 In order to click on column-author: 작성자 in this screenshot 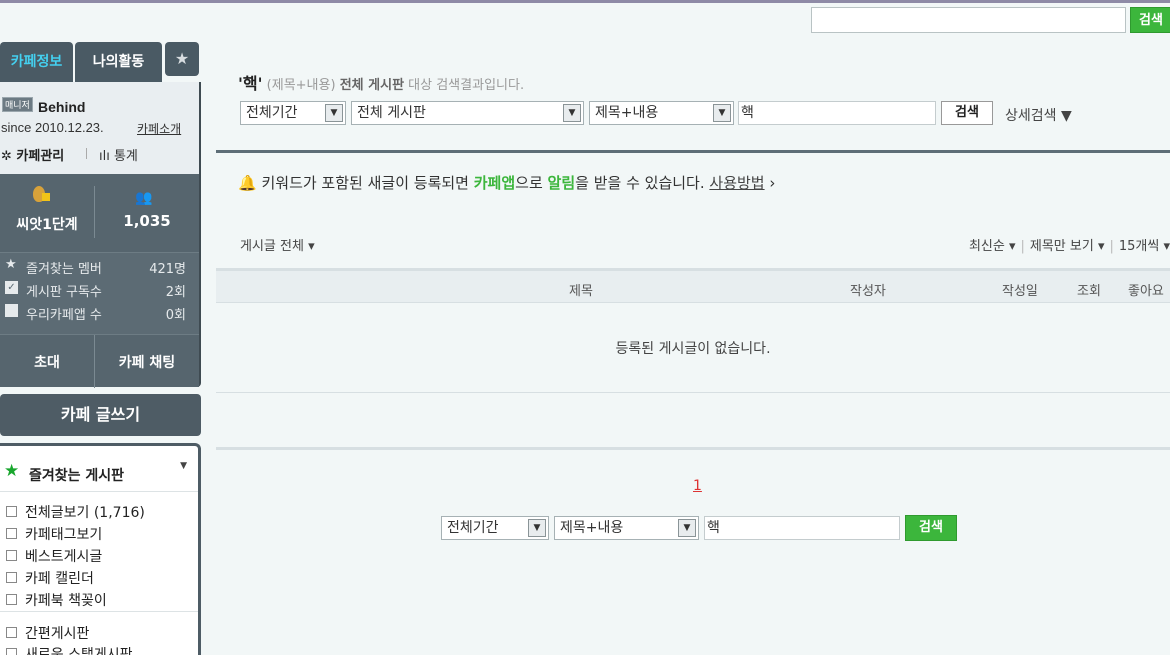, I will do `click(868, 291)`.